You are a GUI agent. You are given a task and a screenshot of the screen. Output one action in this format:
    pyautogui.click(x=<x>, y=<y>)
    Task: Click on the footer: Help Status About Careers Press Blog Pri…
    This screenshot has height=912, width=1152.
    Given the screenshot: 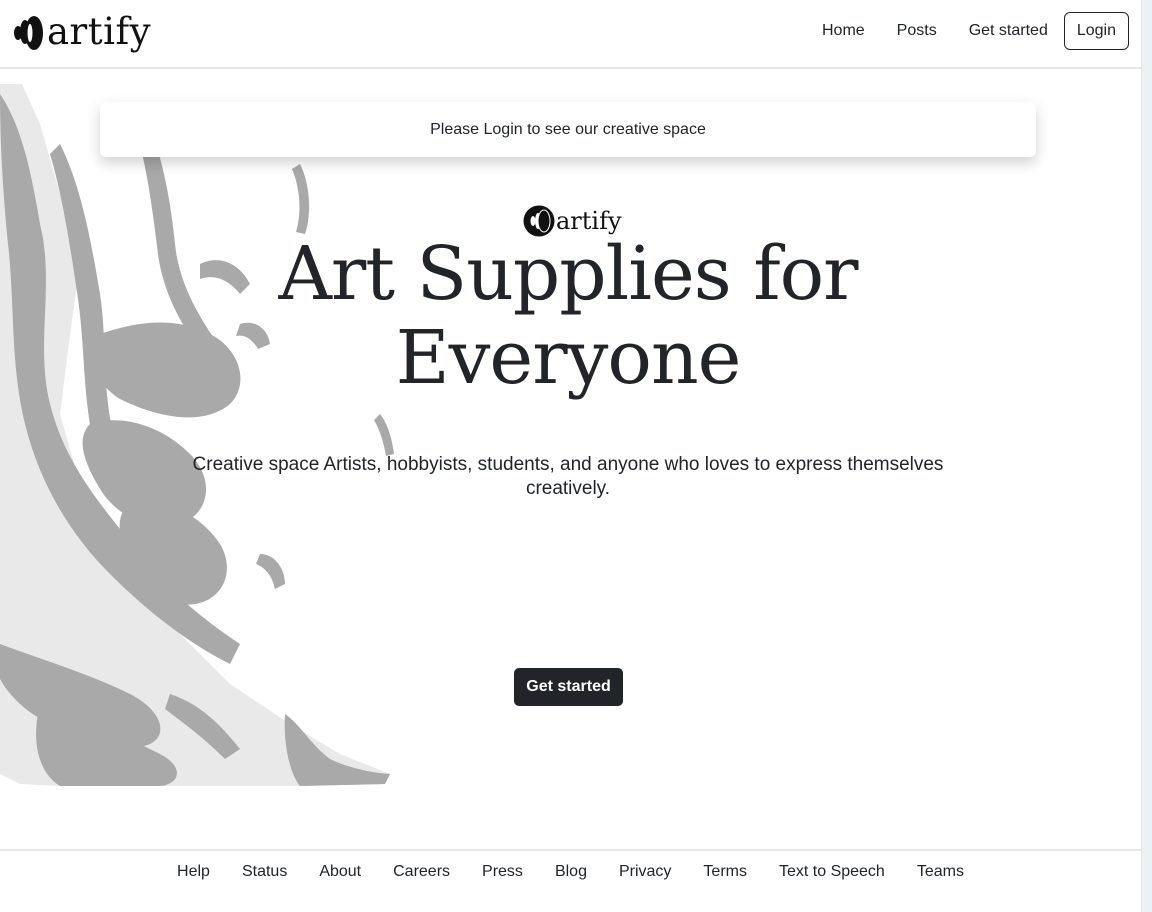 What is the action you would take?
    pyautogui.click(x=570, y=880)
    